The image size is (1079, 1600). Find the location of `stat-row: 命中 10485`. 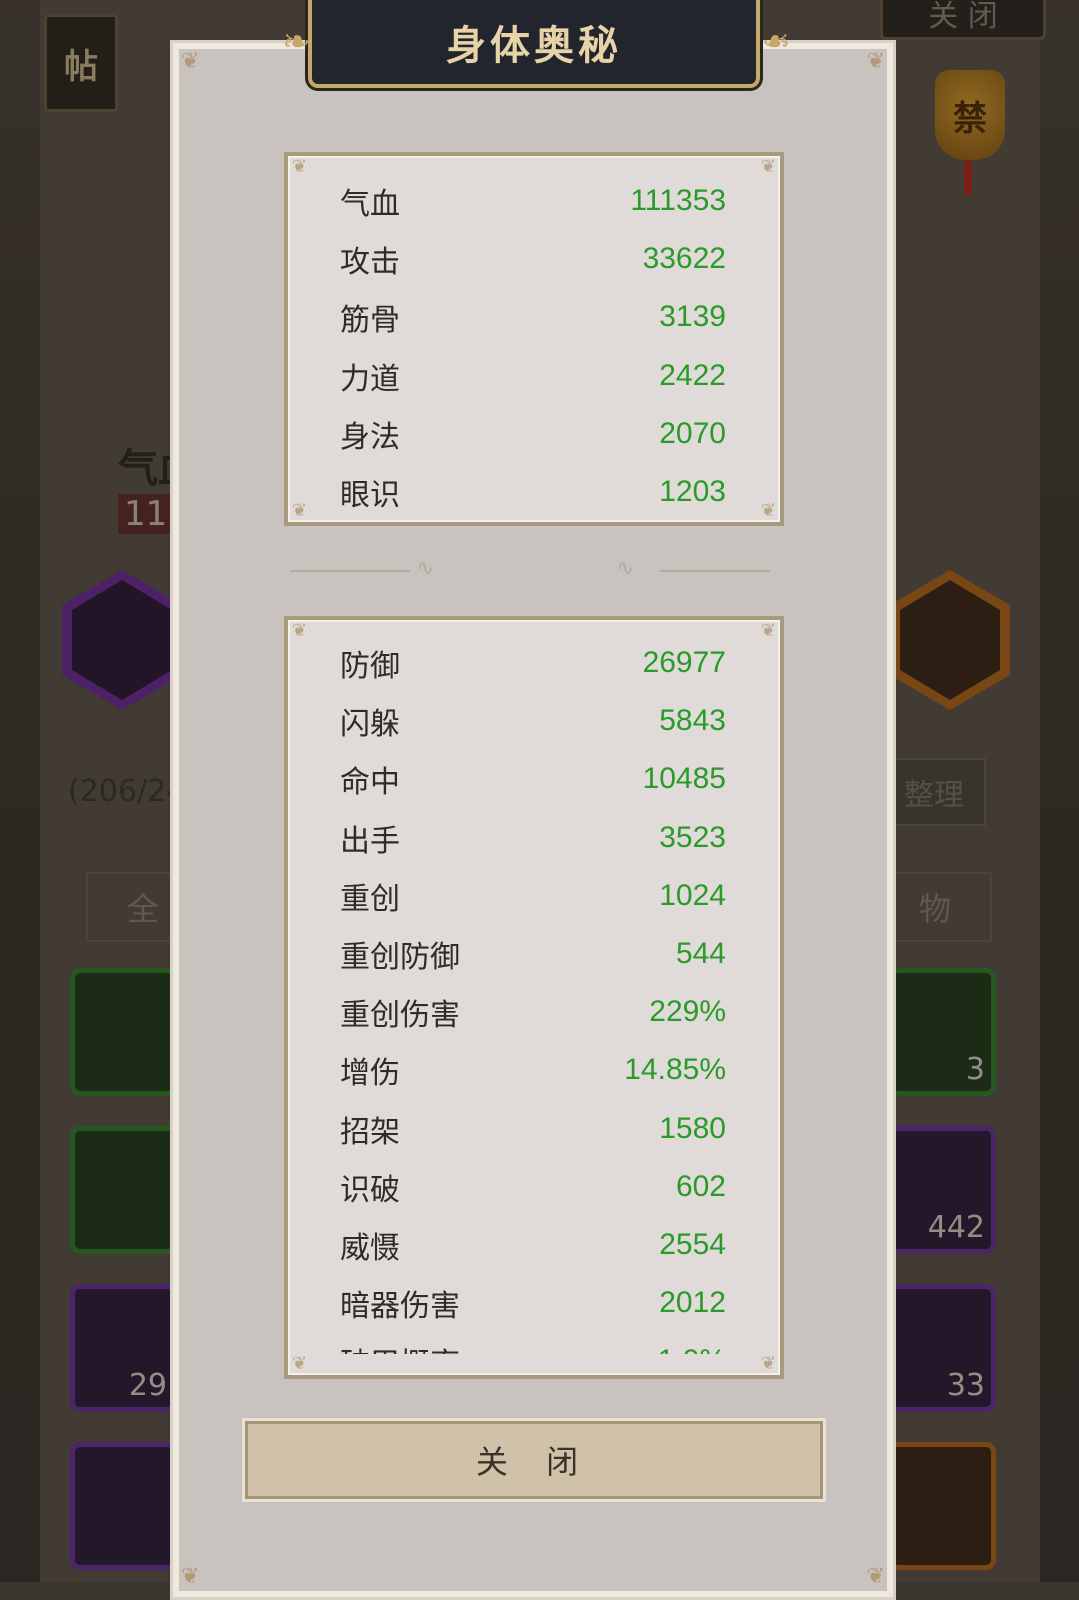

stat-row: 命中 10485 is located at coordinates (533, 779).